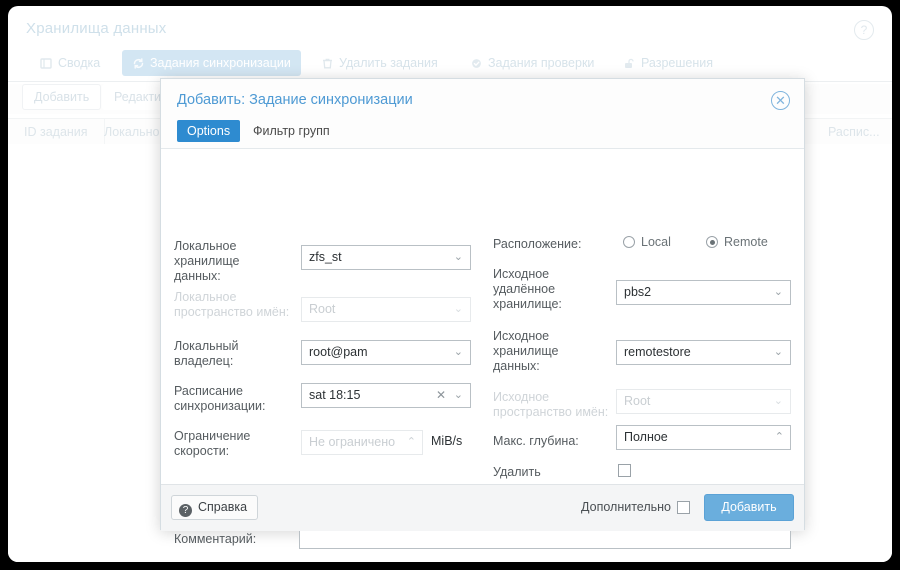  I want to click on help-button-label: Справка, so click(223, 507).